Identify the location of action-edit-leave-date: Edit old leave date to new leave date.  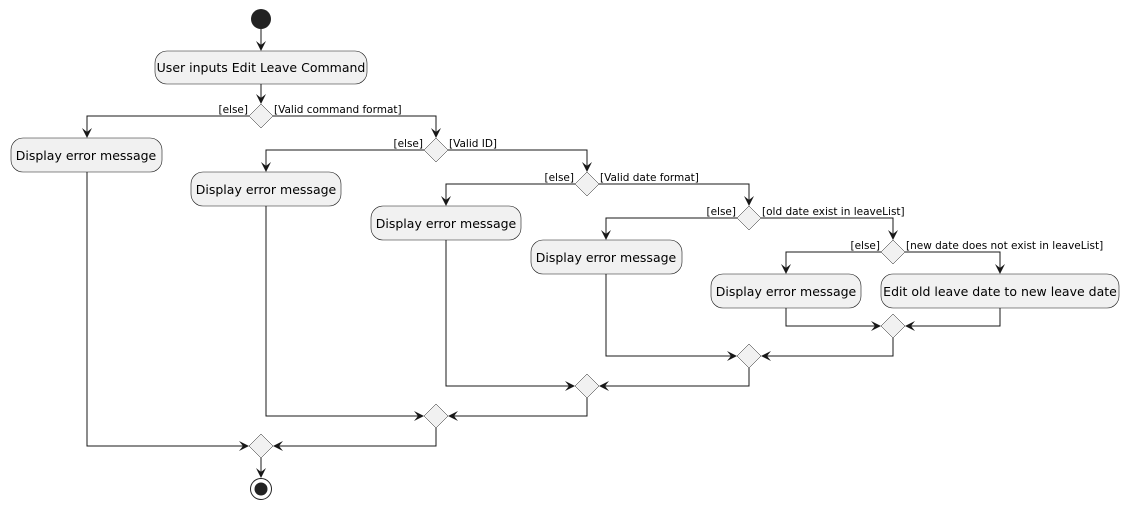
(1000, 291).